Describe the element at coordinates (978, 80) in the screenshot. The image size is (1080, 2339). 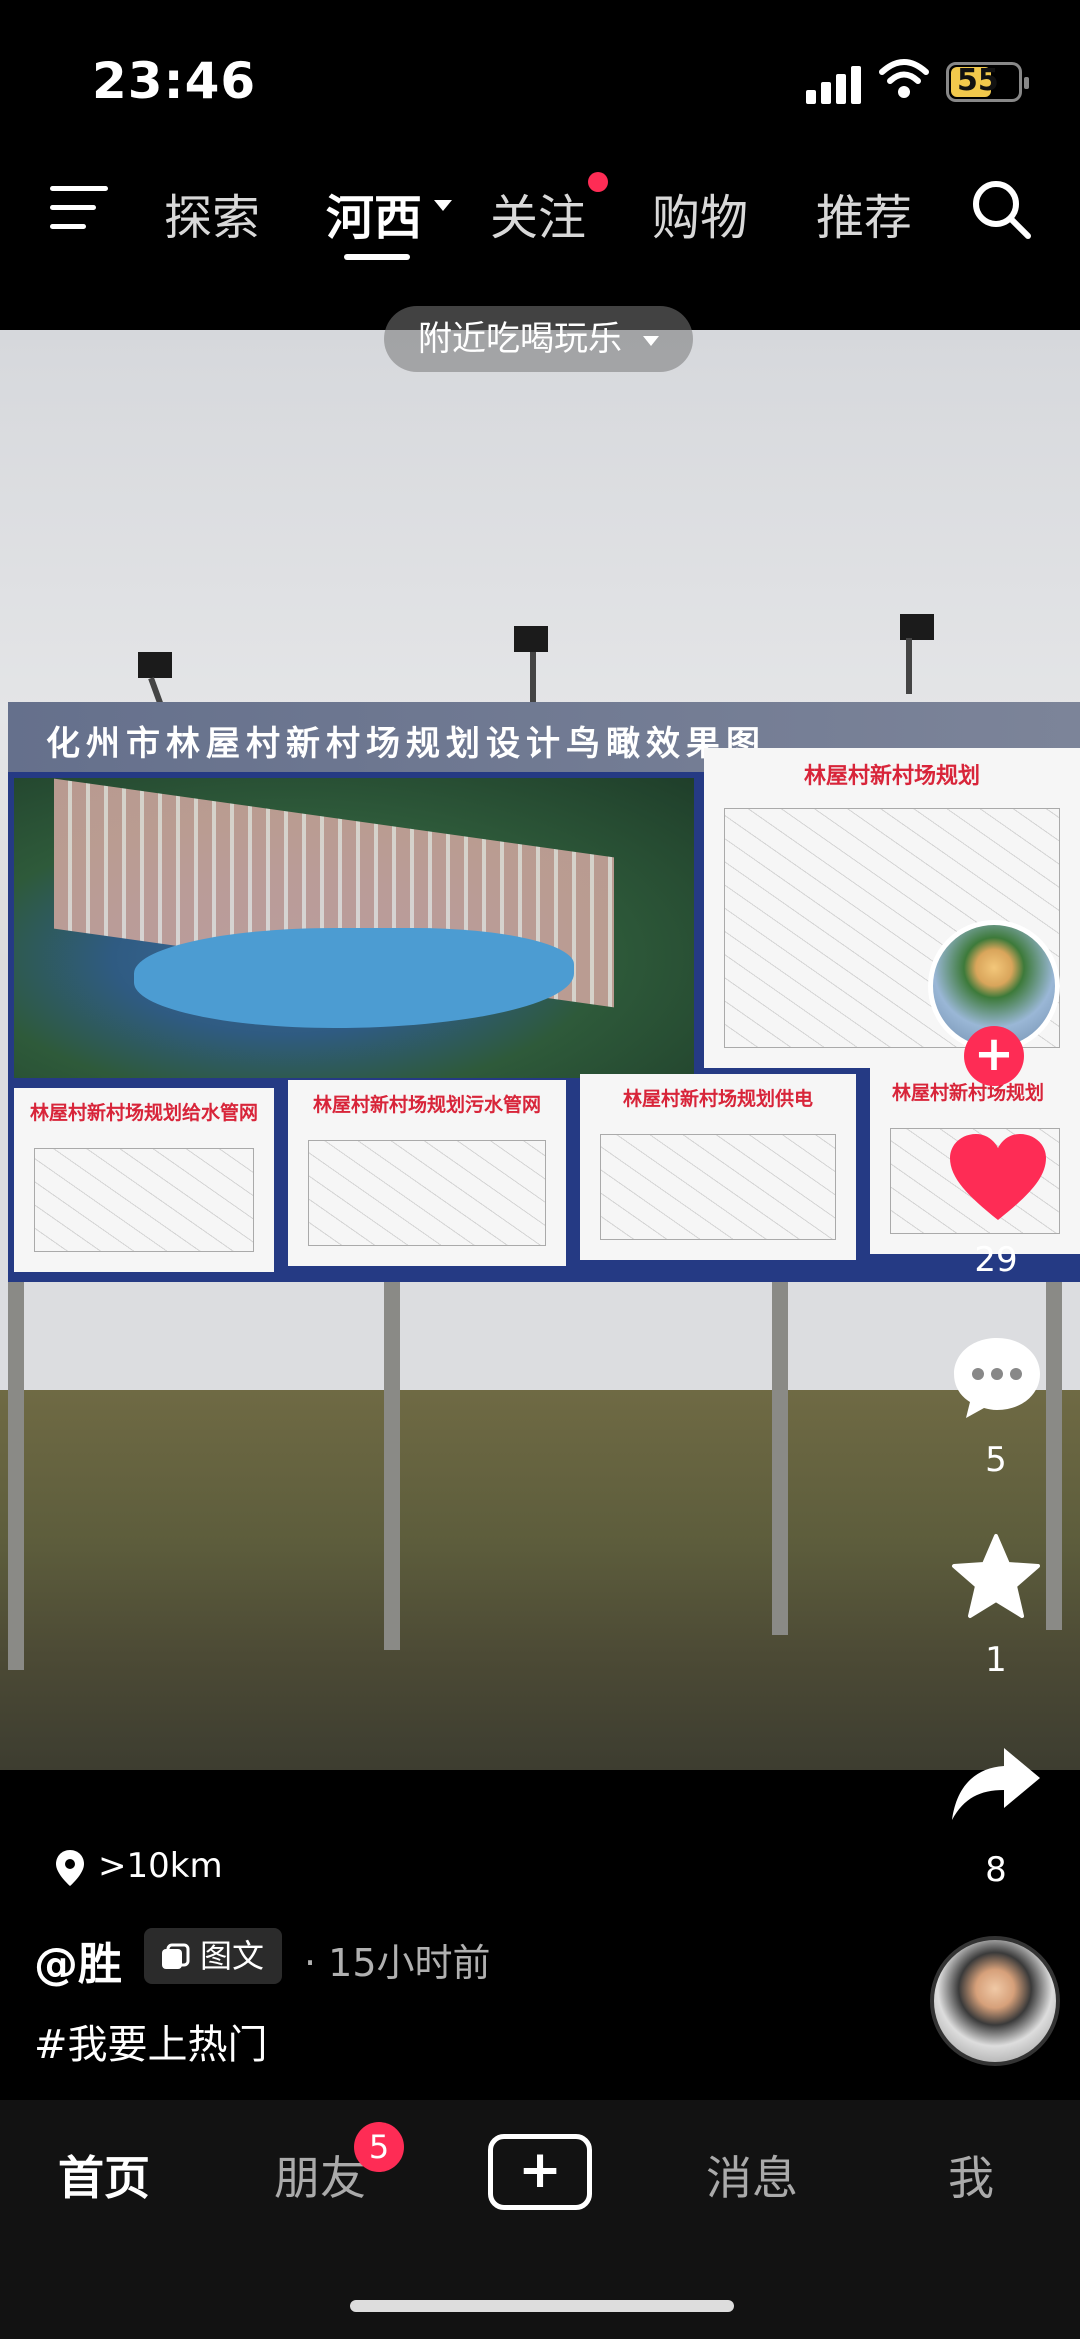
I see `battery-level: 55` at that location.